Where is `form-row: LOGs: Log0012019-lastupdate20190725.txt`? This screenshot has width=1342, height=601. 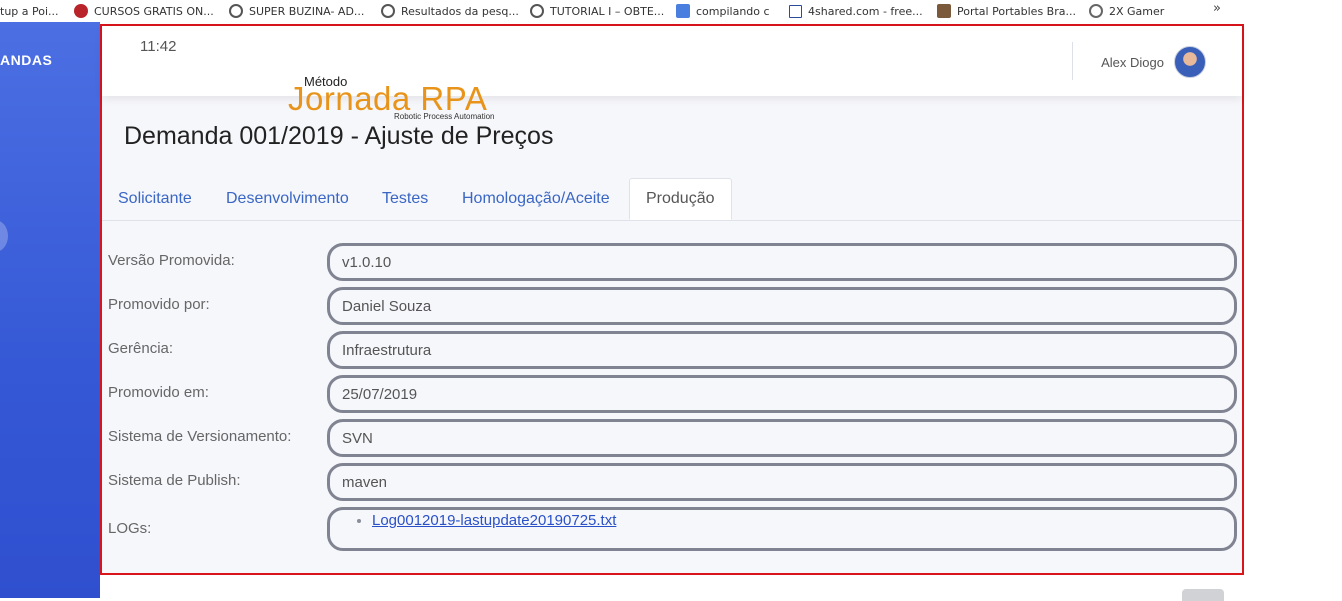
form-row: LOGs: Log0012019-lastupdate20190725.txt is located at coordinates (672, 532).